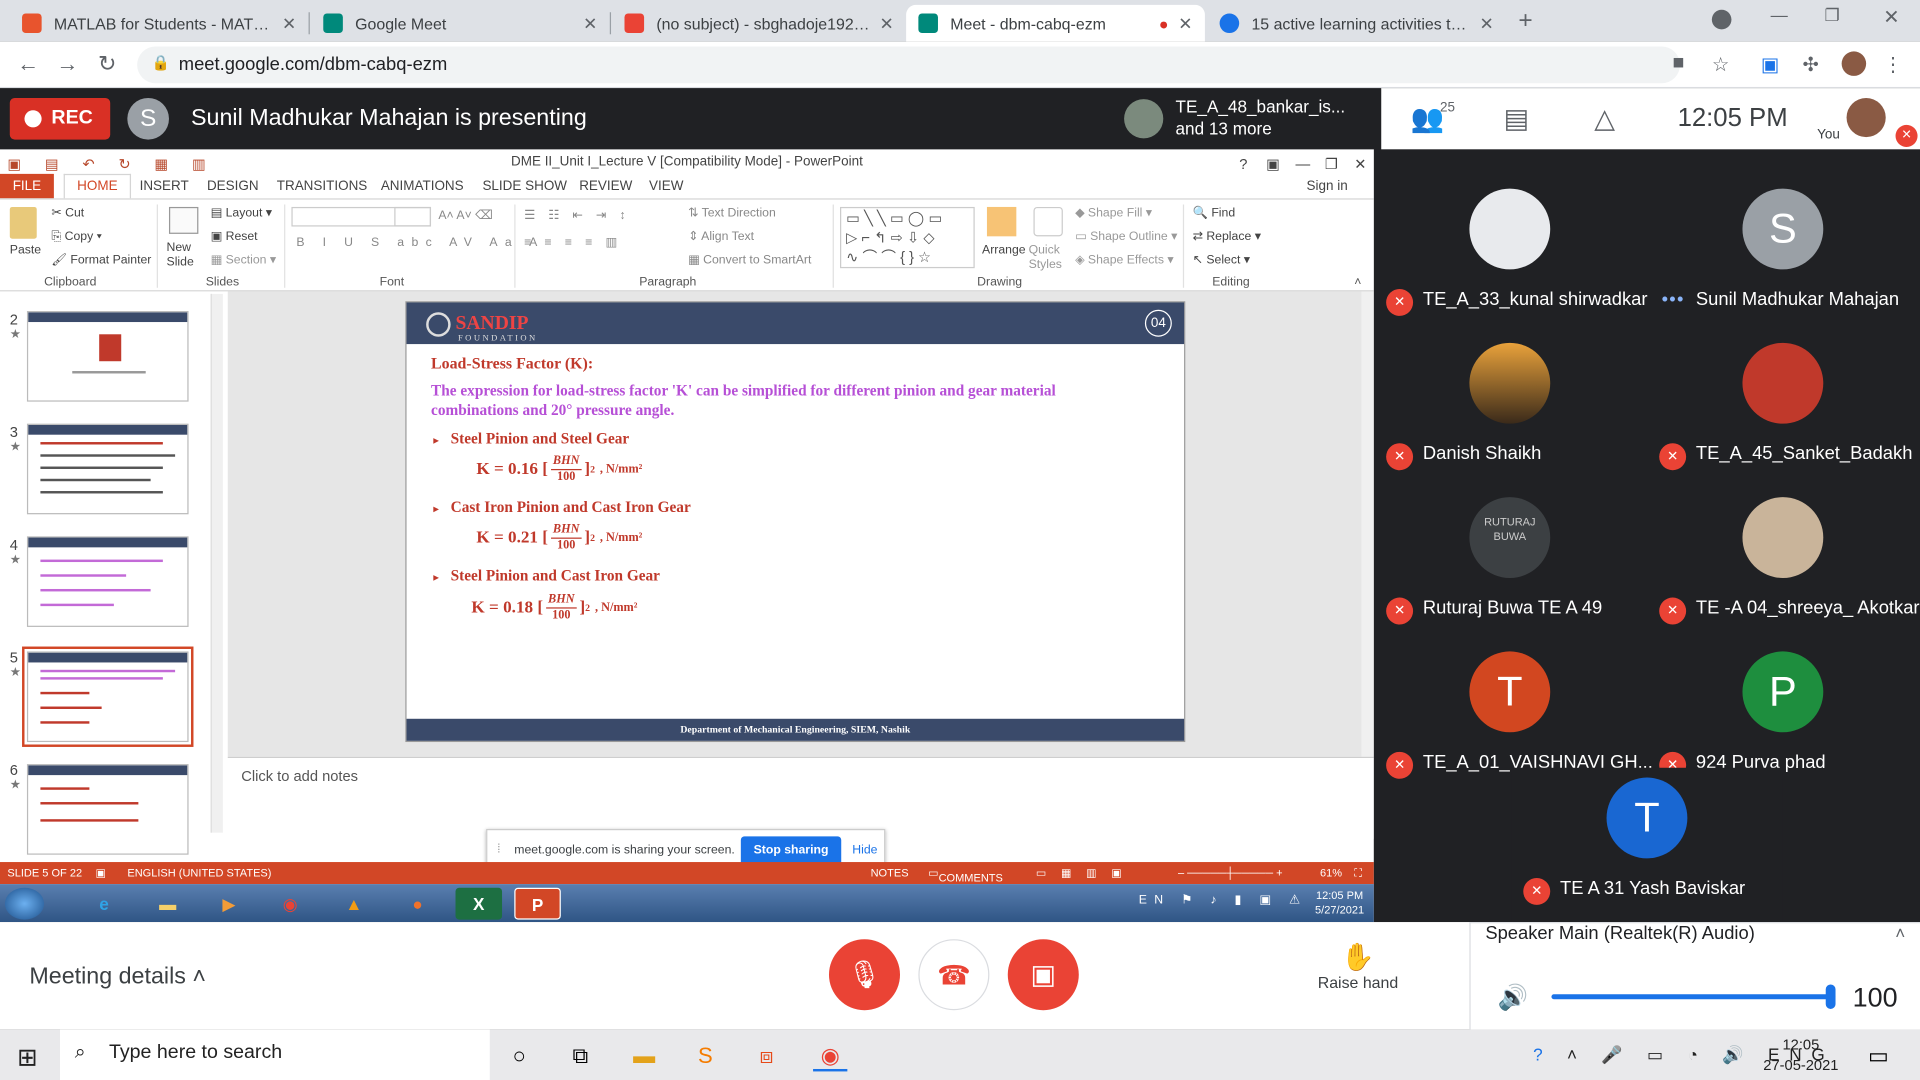 Image resolution: width=1920 pixels, height=1080 pixels. Describe the element at coordinates (666, 186) in the screenshot. I see `tab-view: VIEW` at that location.